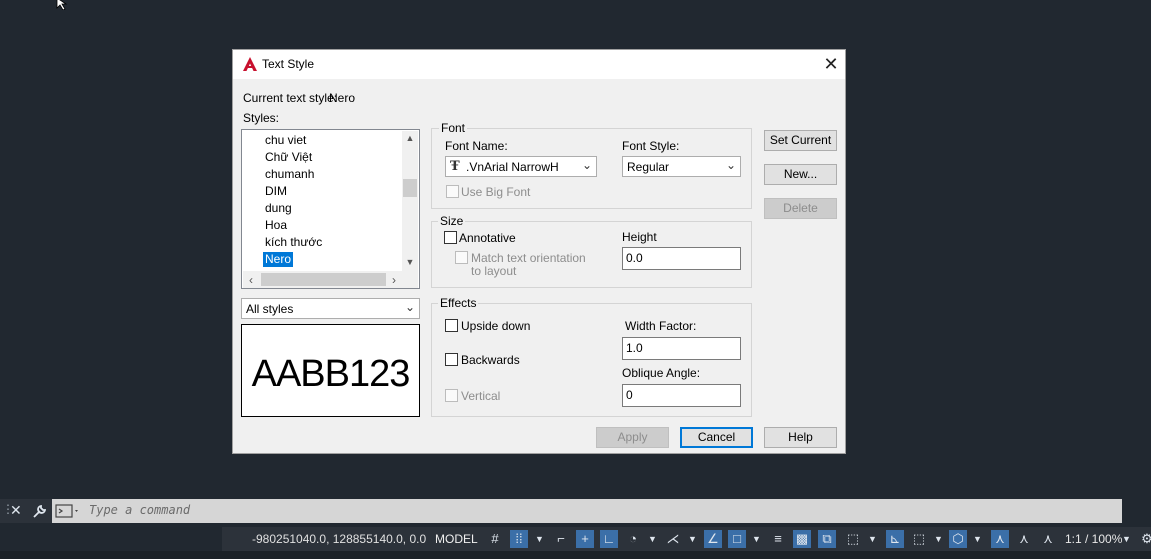 The height and width of the screenshot is (559, 1151). I want to click on delete-style-button: Delete, so click(800, 208).